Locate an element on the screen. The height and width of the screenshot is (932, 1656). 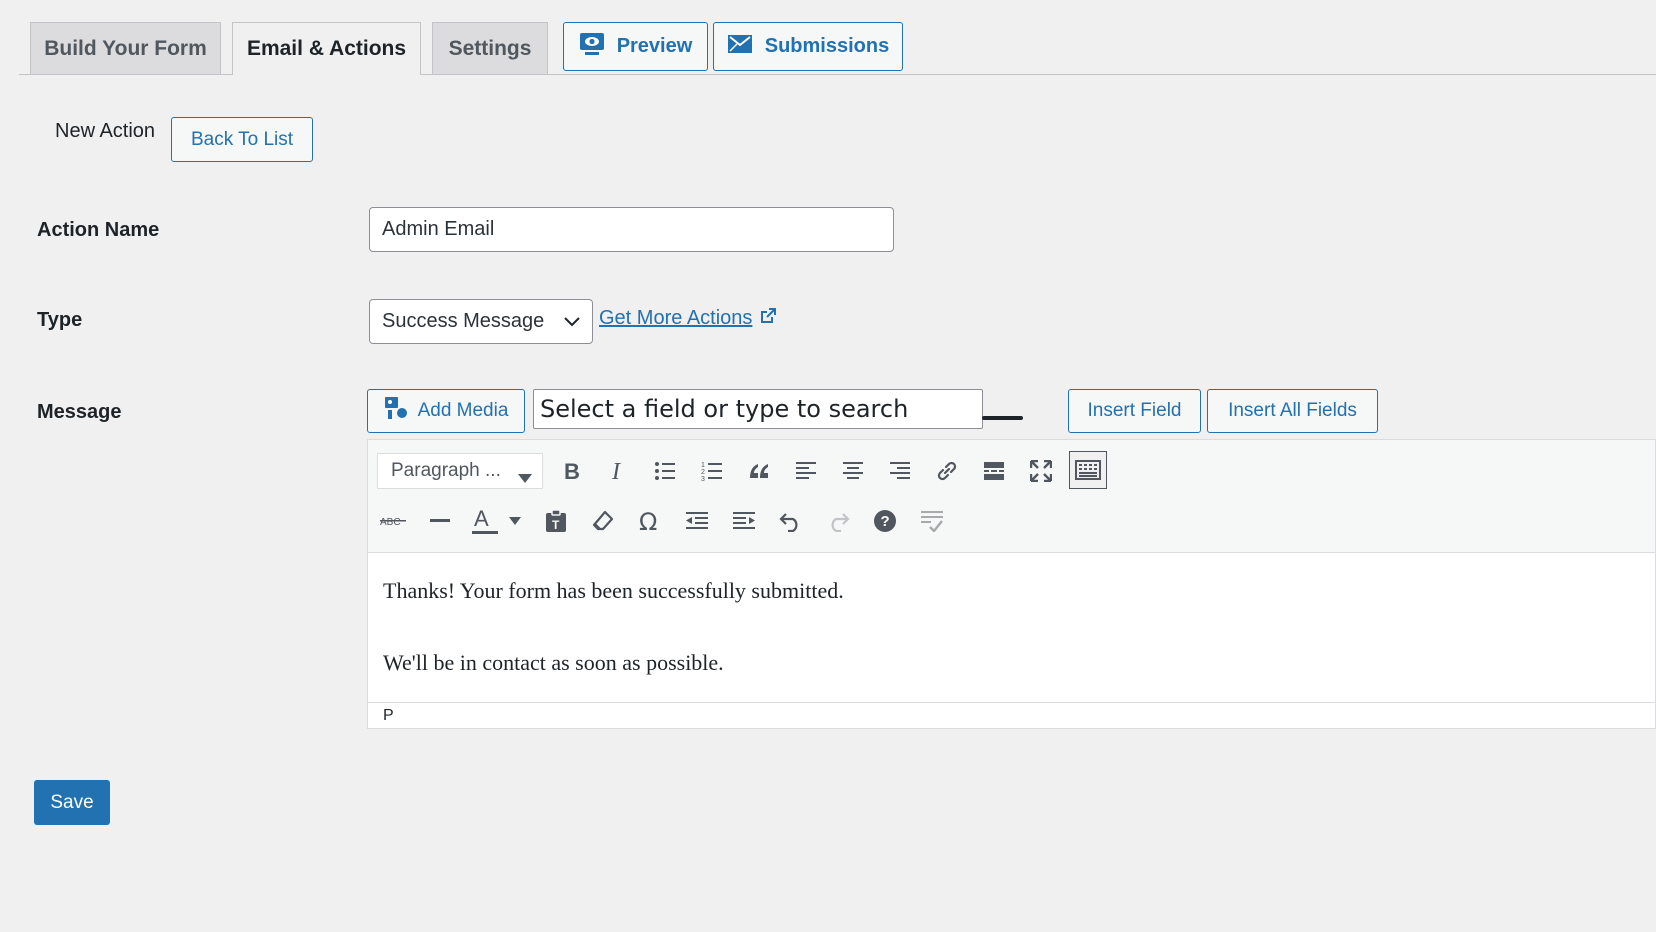
svg-text: T is located at coordinates (556, 525).